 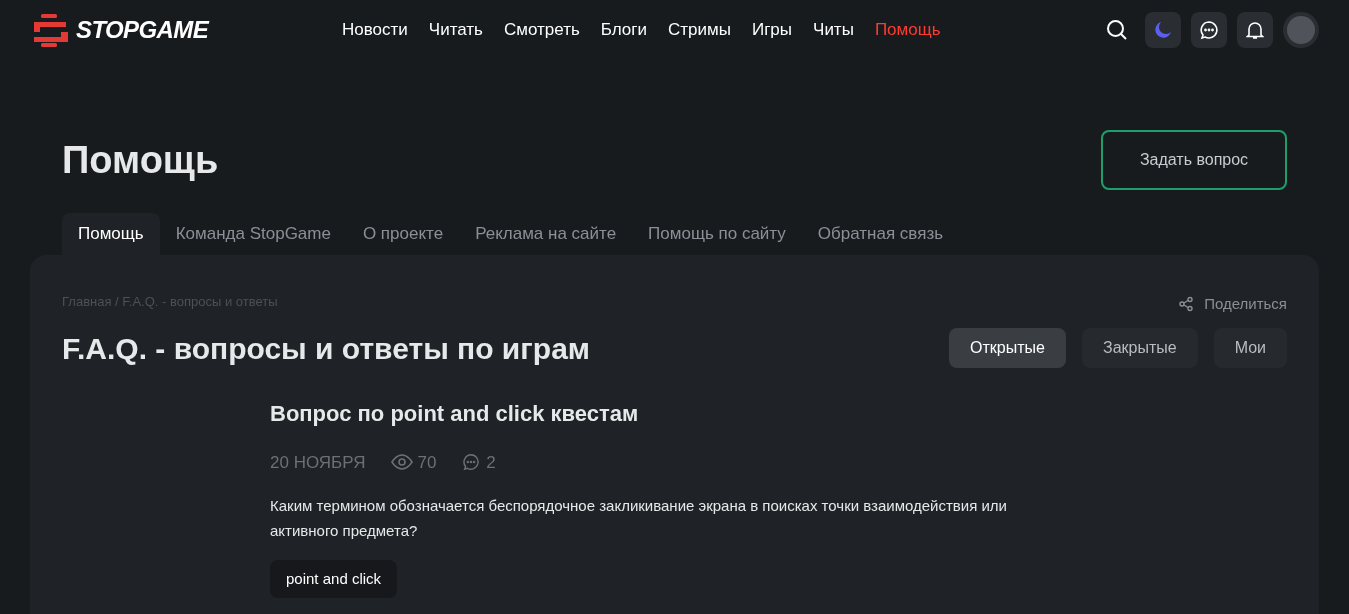 What do you see at coordinates (880, 234) in the screenshot?
I see `tab: Обратная связь` at bounding box center [880, 234].